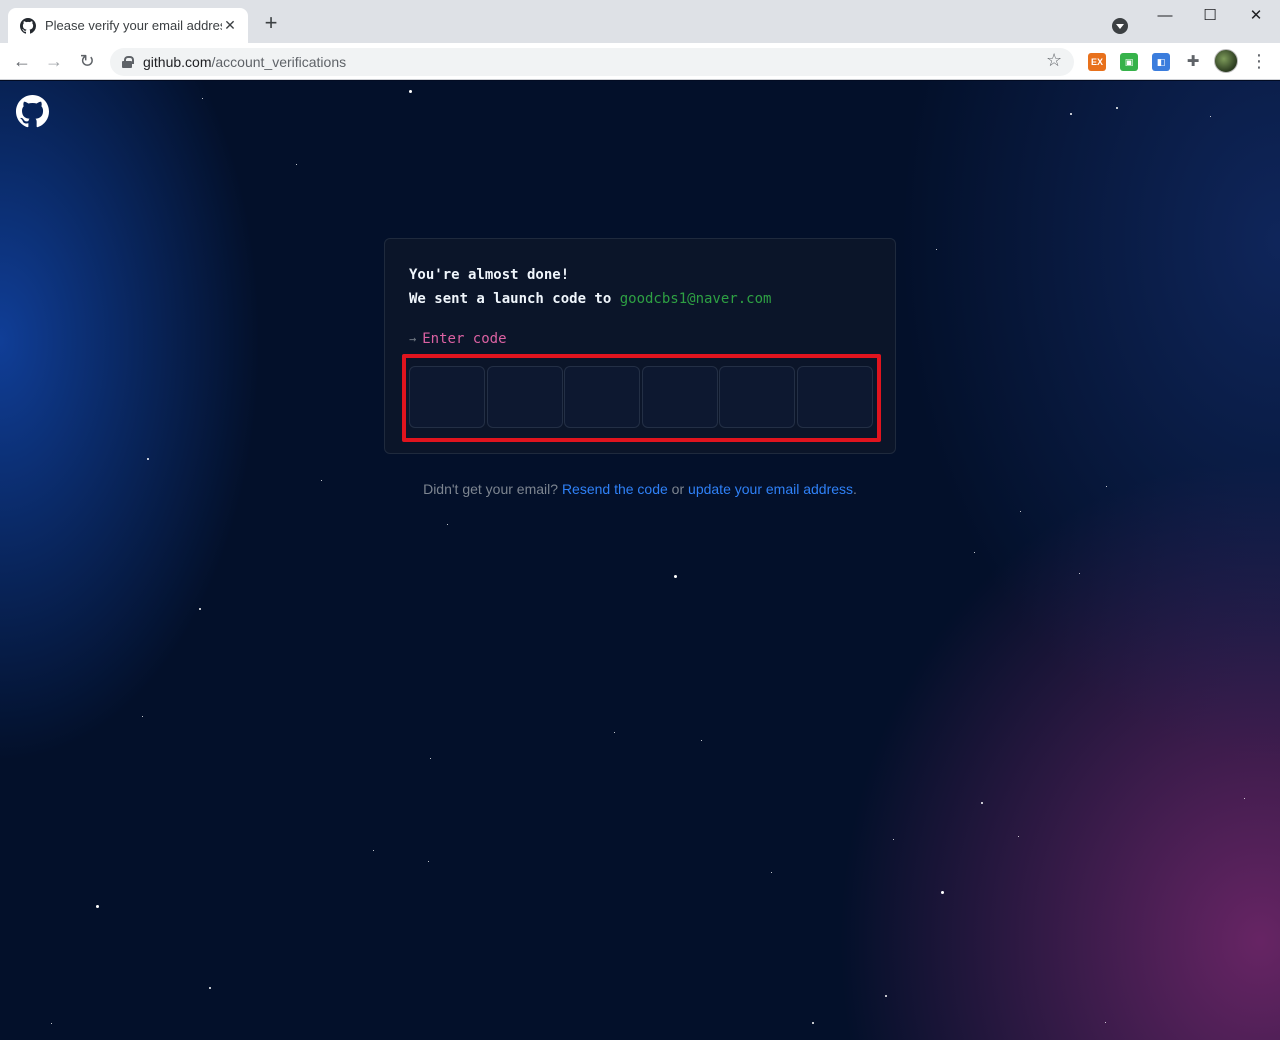 The image size is (1280, 1040). I want to click on url-text: github.com/account_verifications, so click(245, 62).